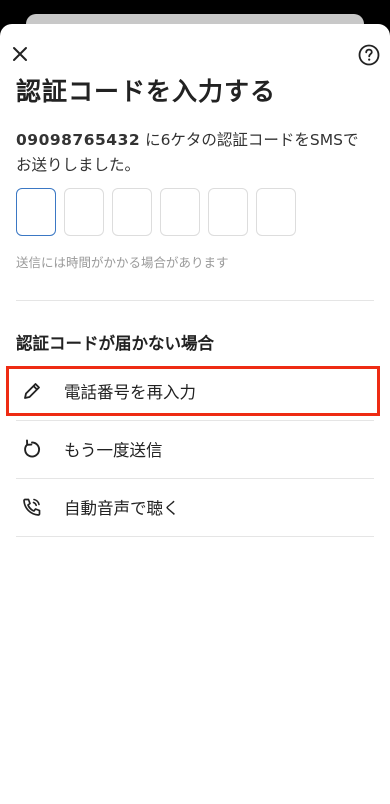  I want to click on option-label: もう一度送信, so click(113, 450).